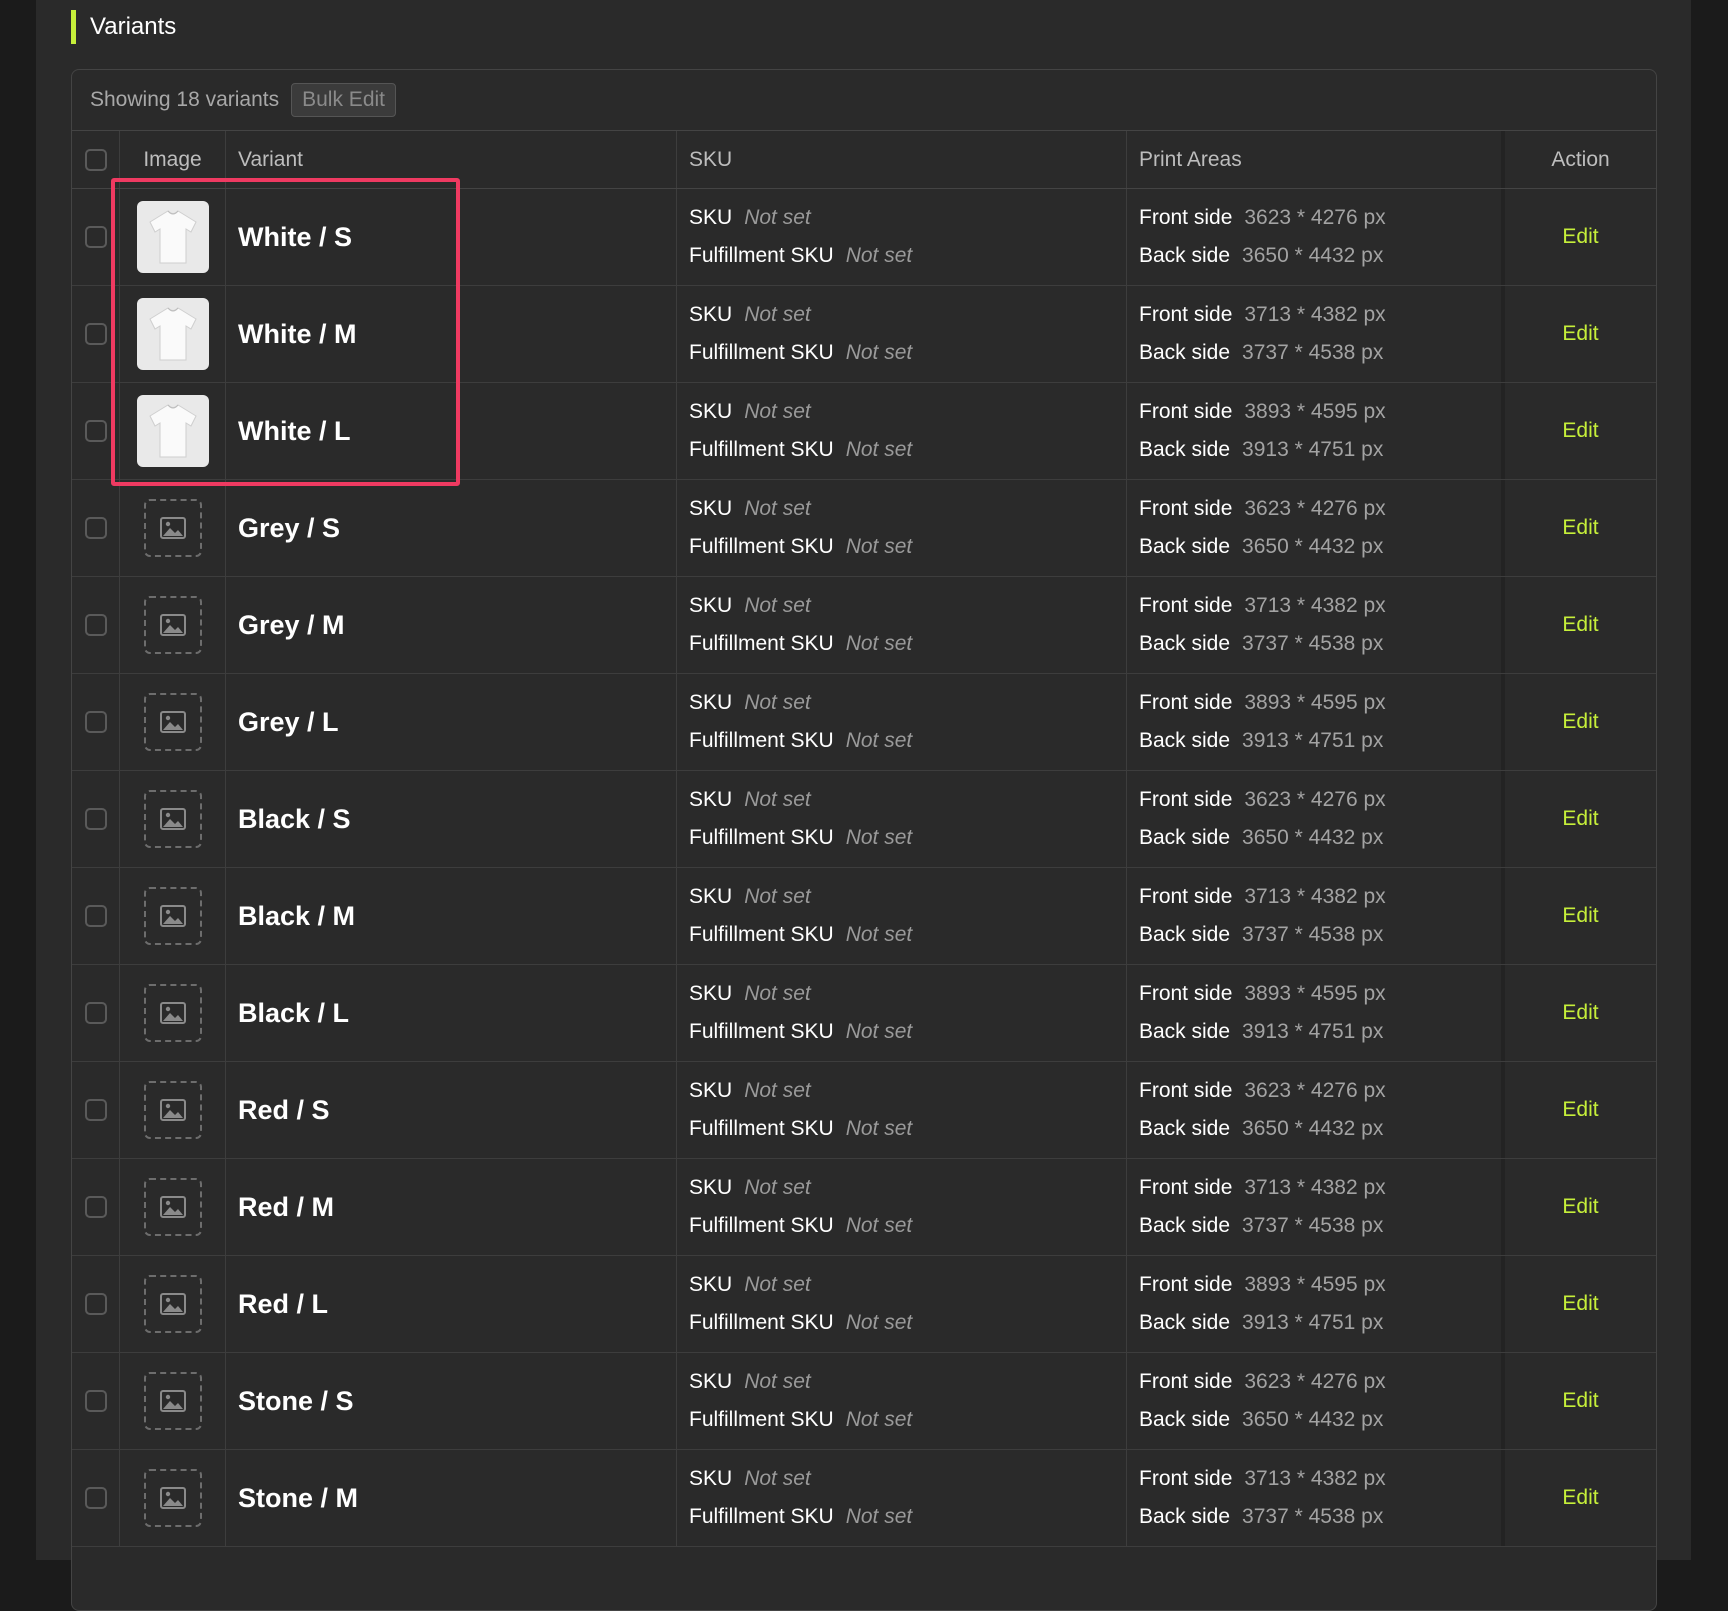  Describe the element at coordinates (902, 159) in the screenshot. I see `header-sku: SKU` at that location.